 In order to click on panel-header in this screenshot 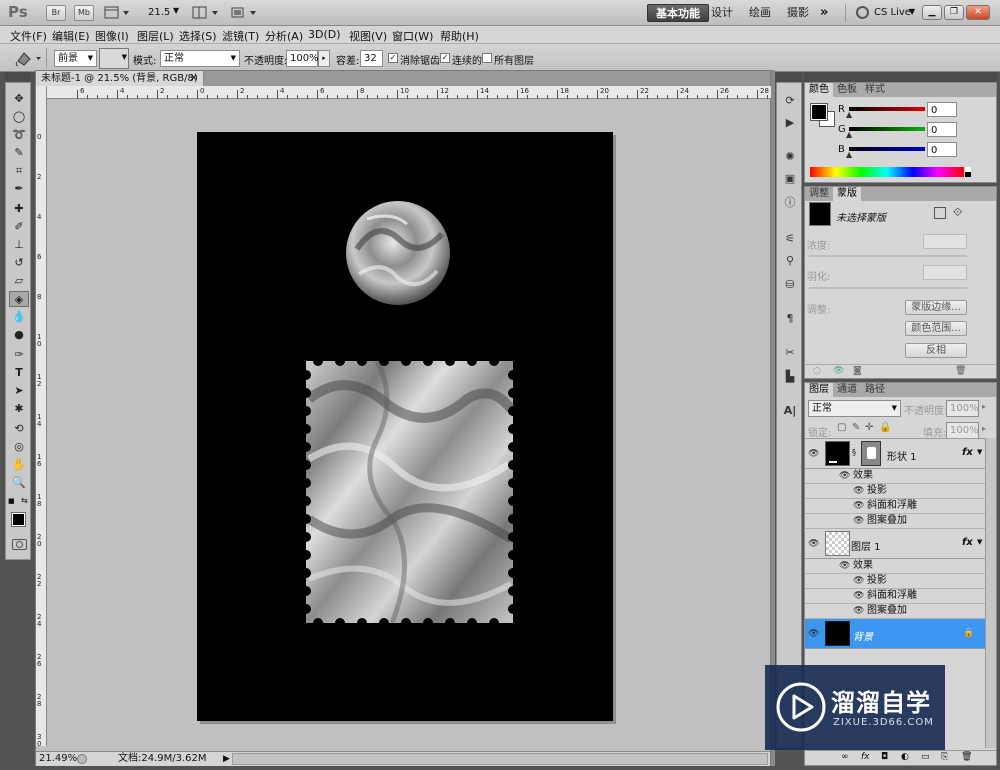, I will do `click(900, 77)`.